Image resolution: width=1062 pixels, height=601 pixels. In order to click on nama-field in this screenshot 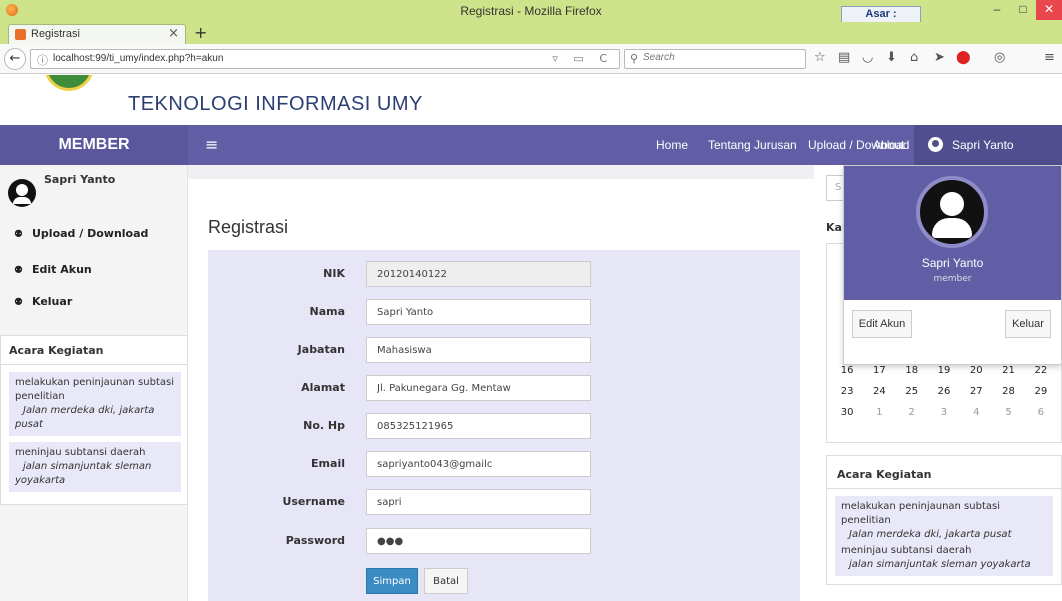, I will do `click(478, 312)`.